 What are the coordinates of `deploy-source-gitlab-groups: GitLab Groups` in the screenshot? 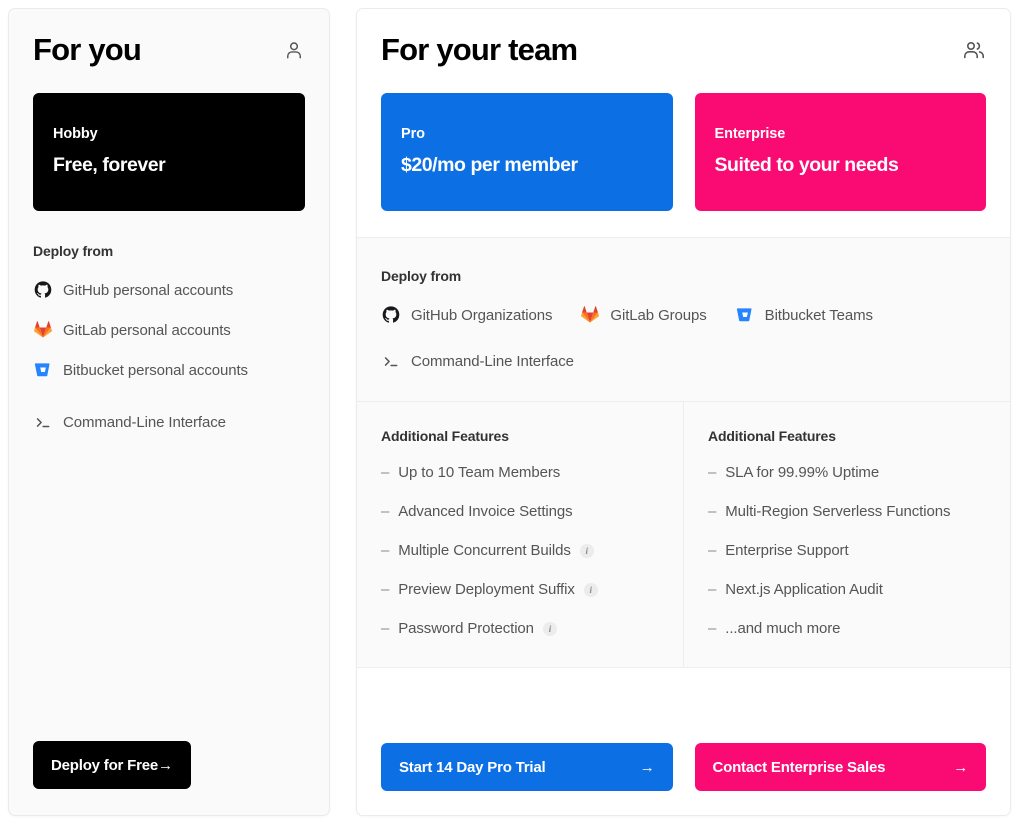 It's located at (643, 315).